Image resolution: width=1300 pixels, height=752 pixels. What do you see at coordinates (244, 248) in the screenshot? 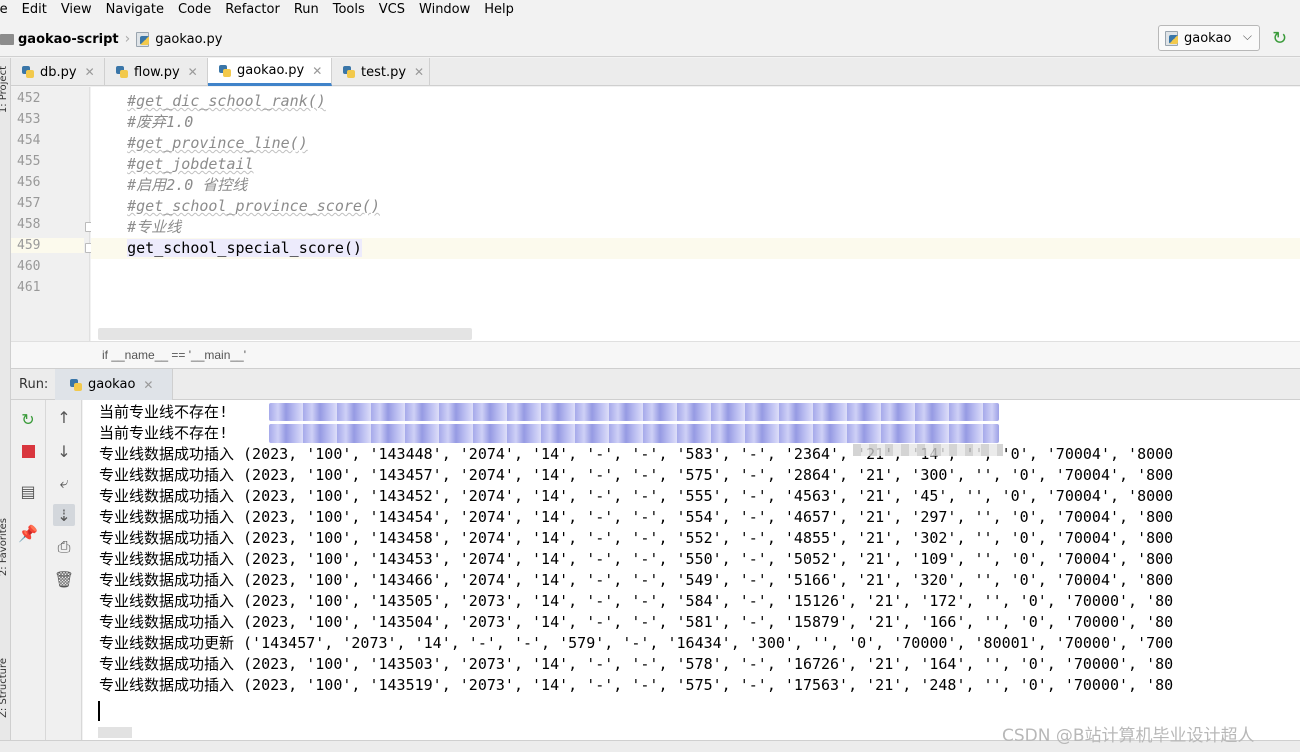
I see `code-call: get_school_special_score()` at bounding box center [244, 248].